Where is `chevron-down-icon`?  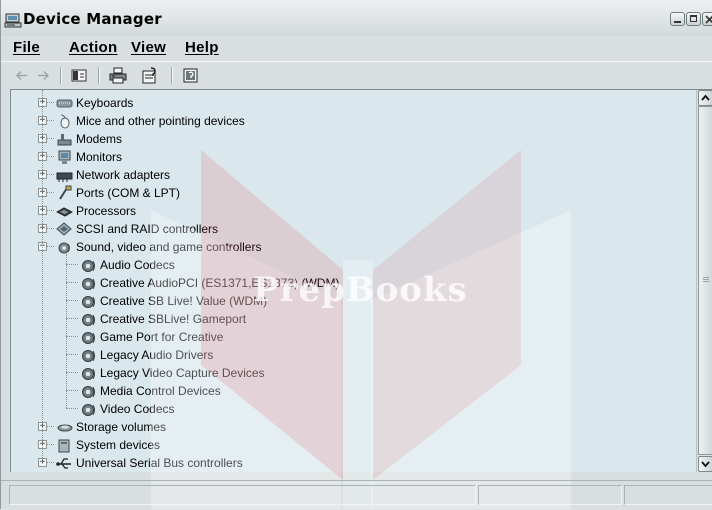 chevron-down-icon is located at coordinates (705, 464).